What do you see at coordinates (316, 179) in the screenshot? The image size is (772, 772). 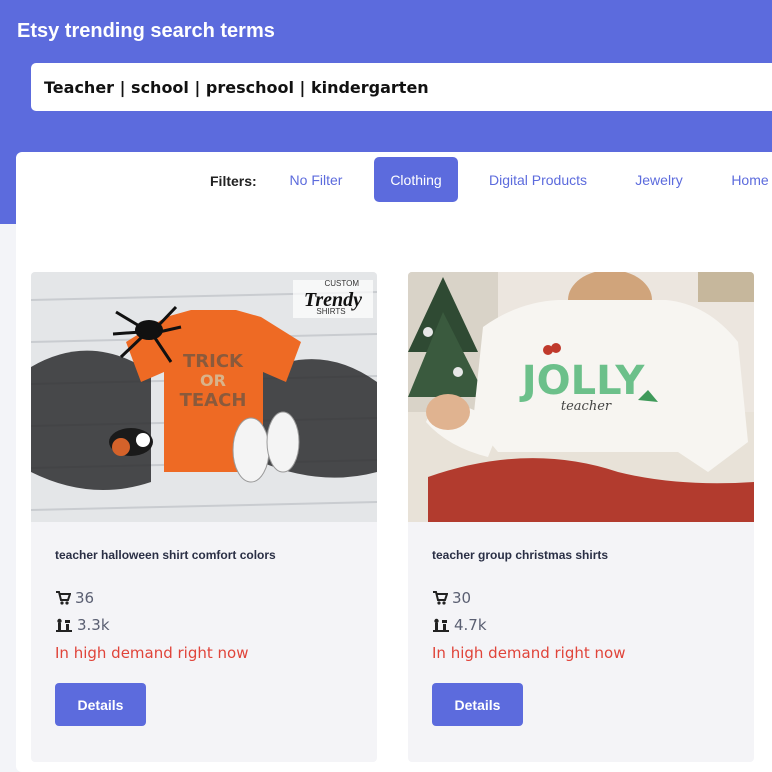 I see `filter-no-filter: No Filter` at bounding box center [316, 179].